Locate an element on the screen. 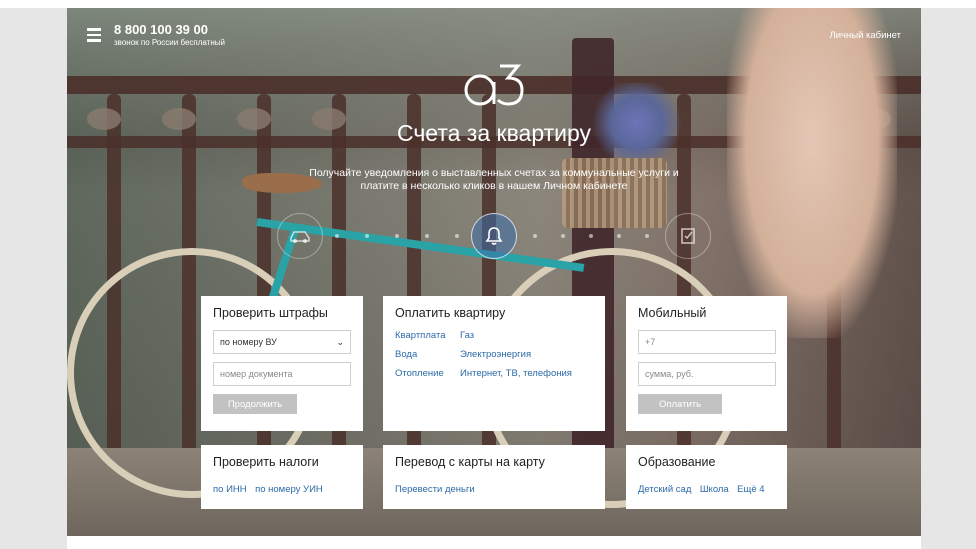 The height and width of the screenshot is (549, 976). link-water: Вода is located at coordinates (427, 354).